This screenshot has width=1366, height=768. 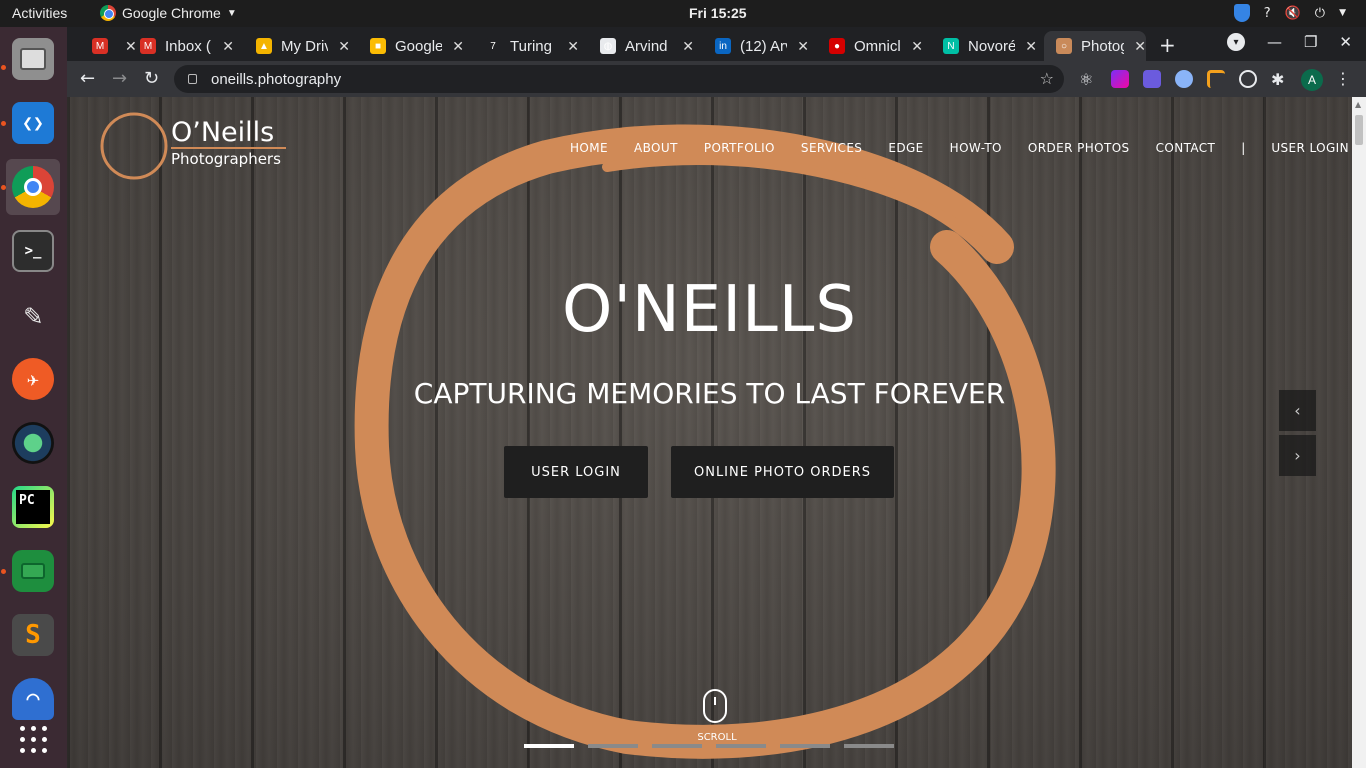 What do you see at coordinates (1359, 130) in the screenshot?
I see `scrollbar-thumb` at bounding box center [1359, 130].